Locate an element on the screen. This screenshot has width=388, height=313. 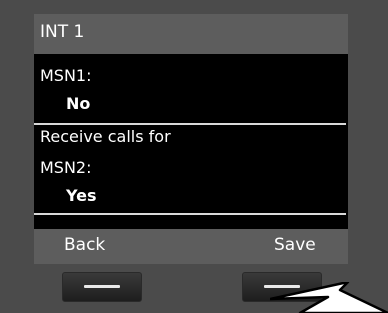
msn2-label: MSN2: is located at coordinates (66, 167).